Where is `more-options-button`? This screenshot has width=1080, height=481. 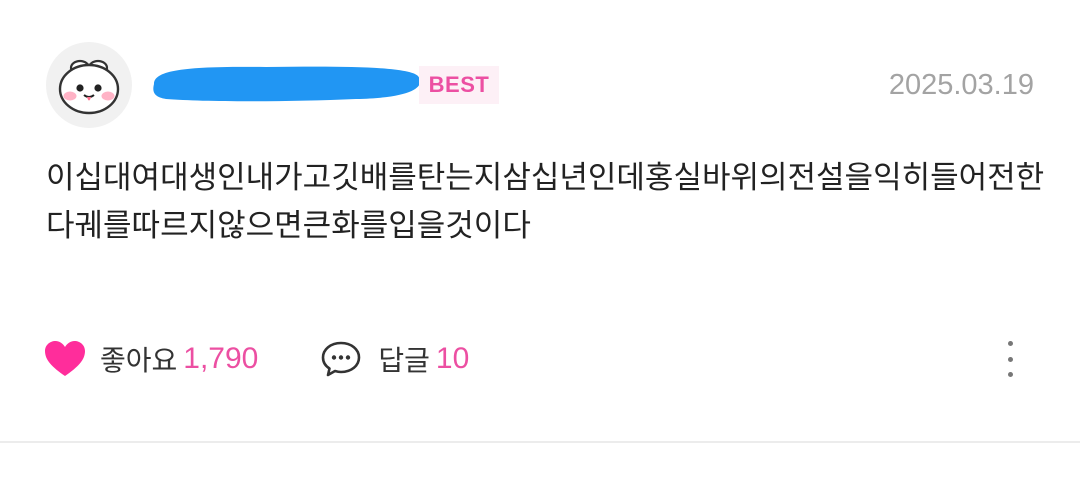 more-options-button is located at coordinates (1010, 359).